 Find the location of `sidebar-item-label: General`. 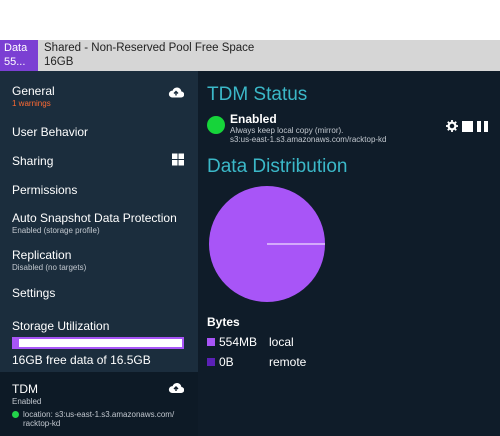

sidebar-item-label: General is located at coordinates (33, 91).